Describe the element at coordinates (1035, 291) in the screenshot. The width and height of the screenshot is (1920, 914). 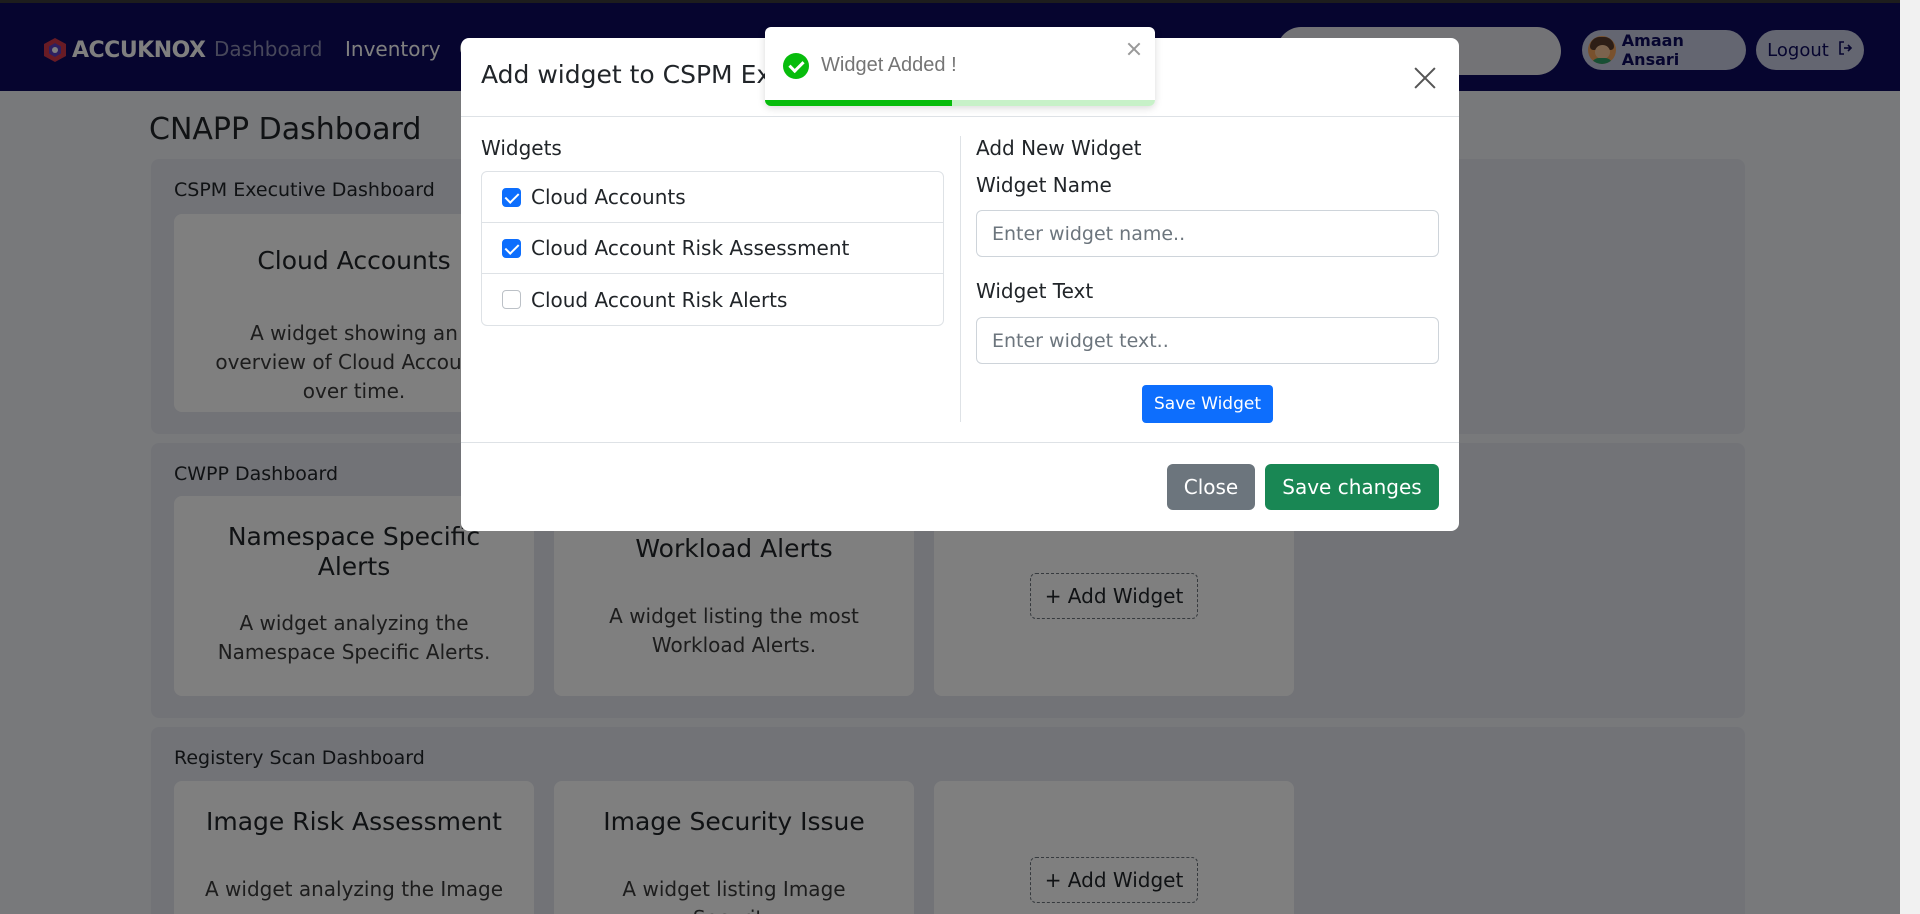
I see `widget-text-label: Widget Text` at that location.